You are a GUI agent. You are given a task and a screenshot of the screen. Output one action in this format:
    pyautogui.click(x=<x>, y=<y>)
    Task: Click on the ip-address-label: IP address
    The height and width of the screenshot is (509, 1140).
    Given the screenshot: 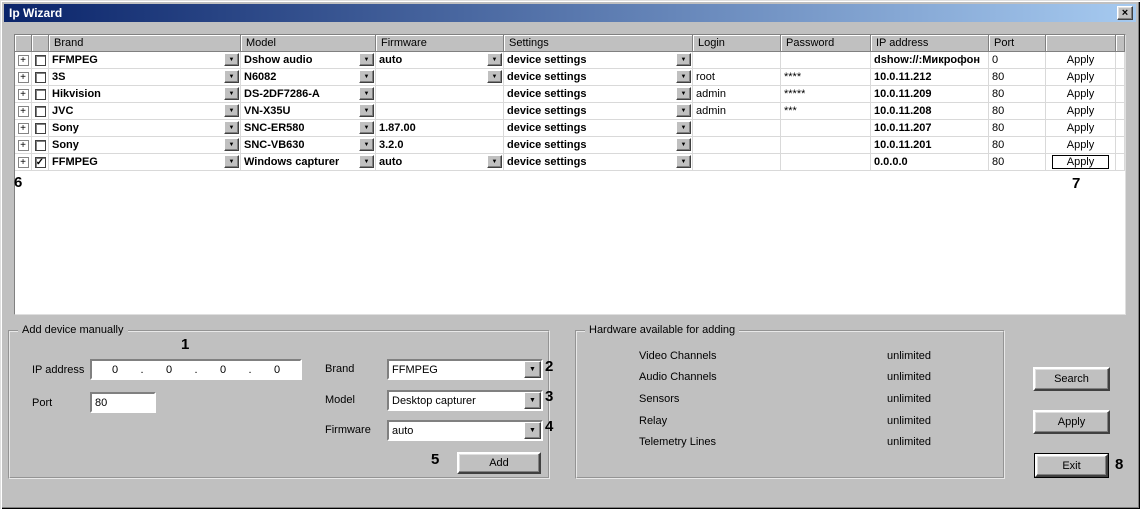 What is the action you would take?
    pyautogui.click(x=58, y=370)
    